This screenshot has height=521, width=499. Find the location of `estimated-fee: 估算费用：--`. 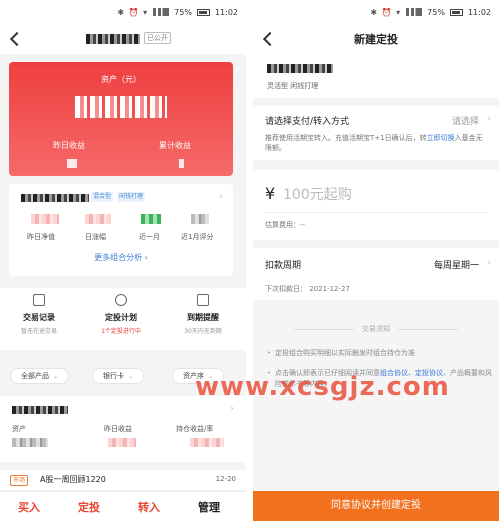

estimated-fee: 估算费用：-- is located at coordinates (285, 225).